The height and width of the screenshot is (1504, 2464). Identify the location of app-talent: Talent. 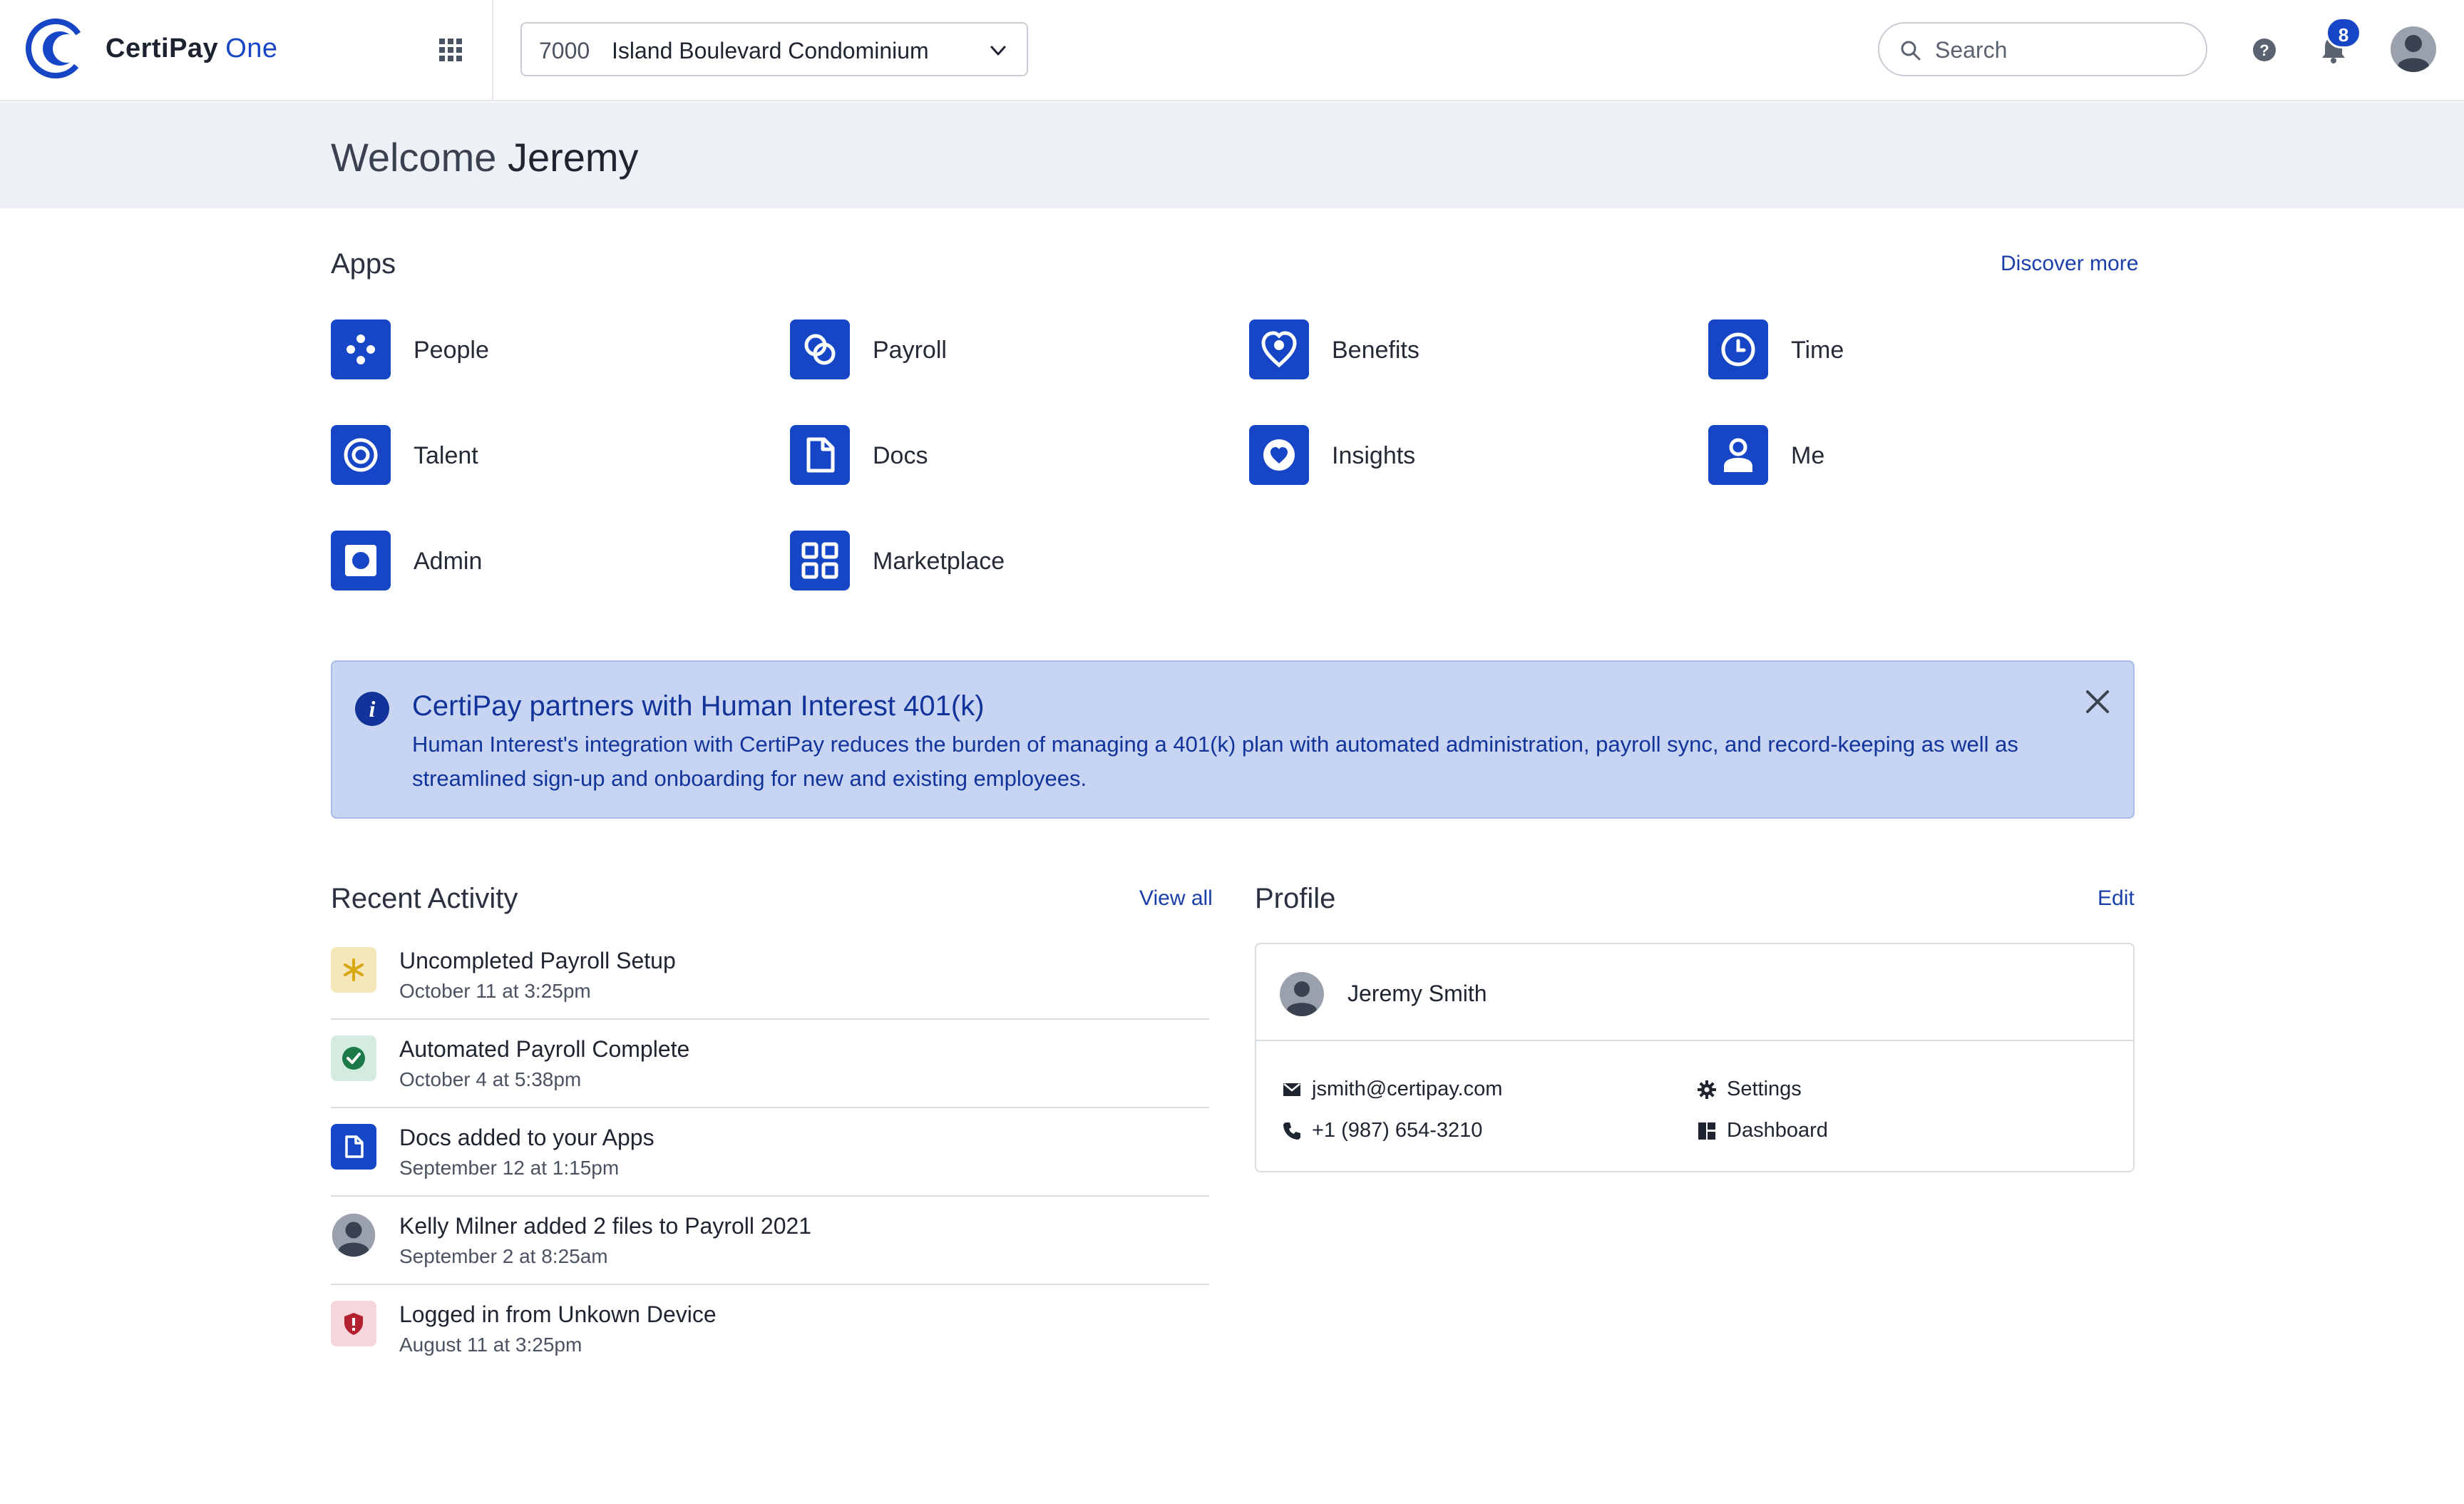
(473, 455).